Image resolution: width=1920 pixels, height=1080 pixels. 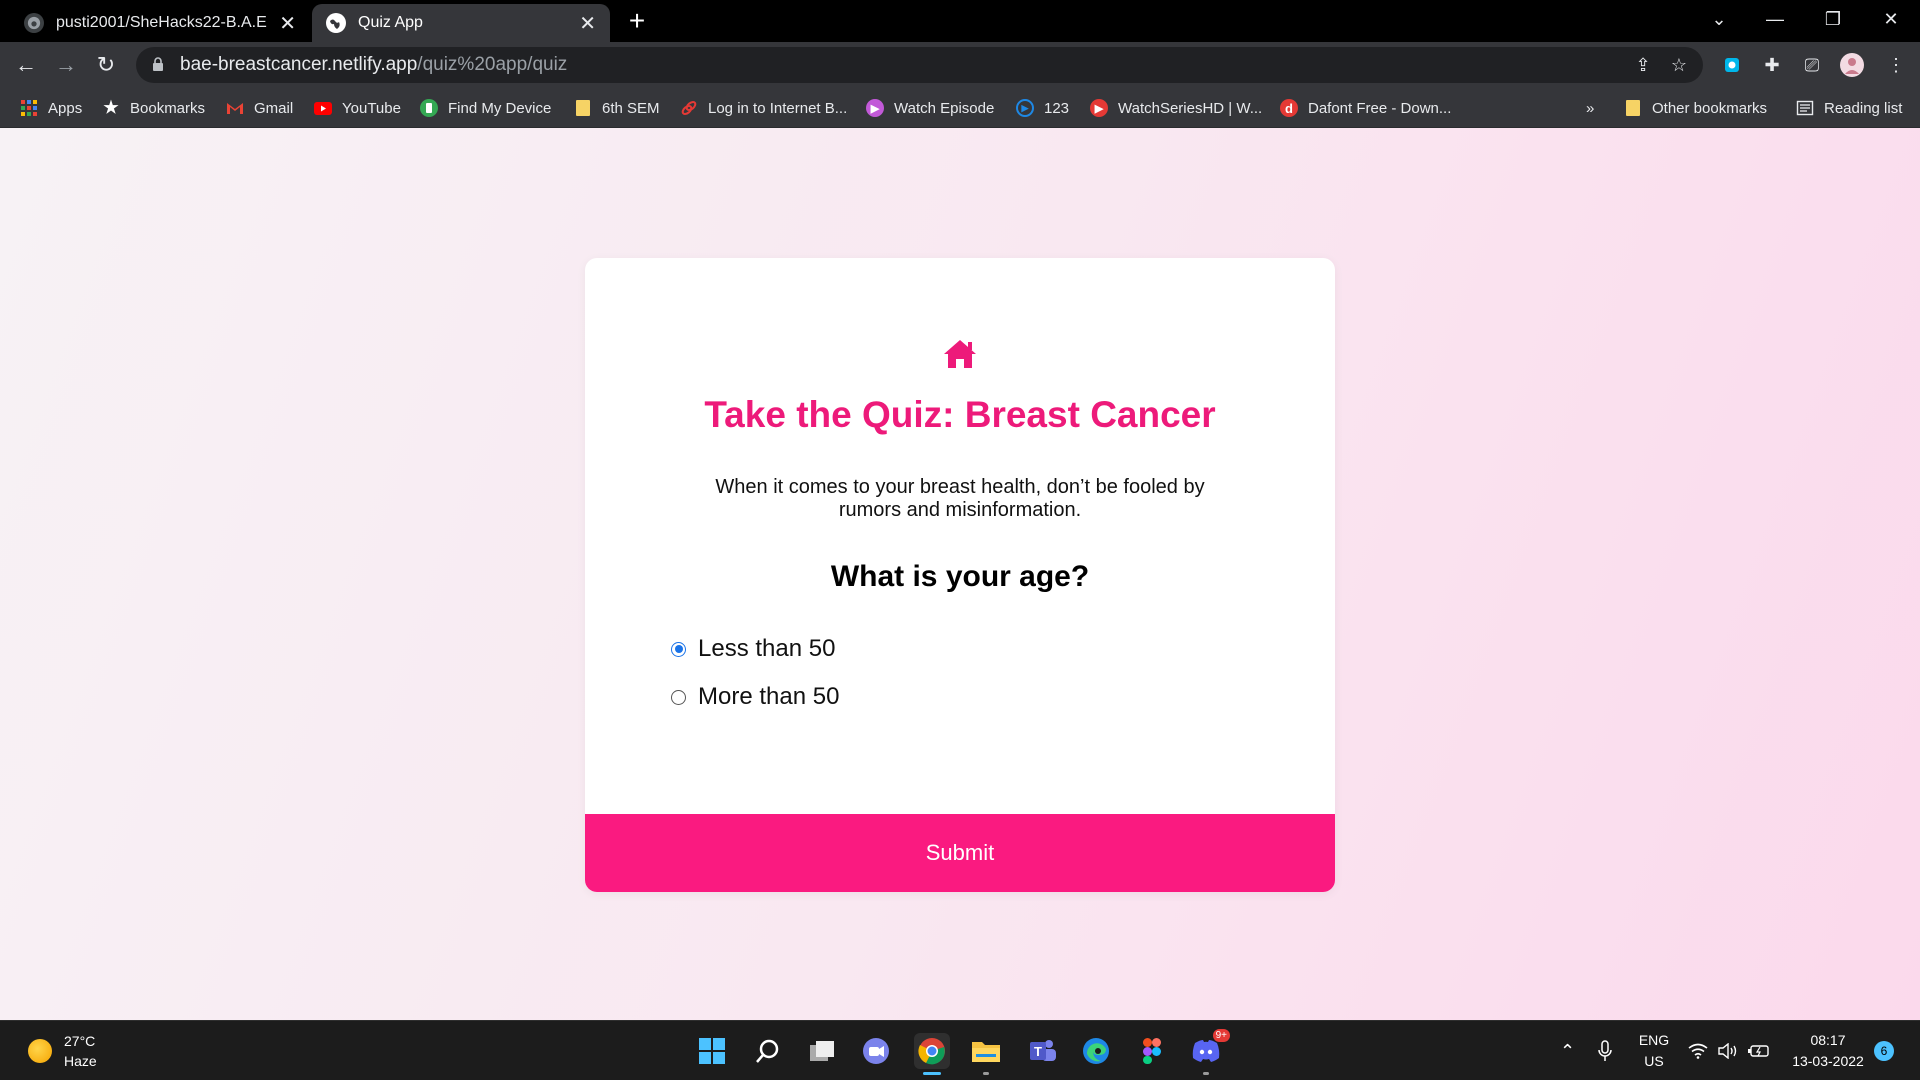 What do you see at coordinates (1828, 1061) in the screenshot?
I see `clock-date: 13-03-2022` at bounding box center [1828, 1061].